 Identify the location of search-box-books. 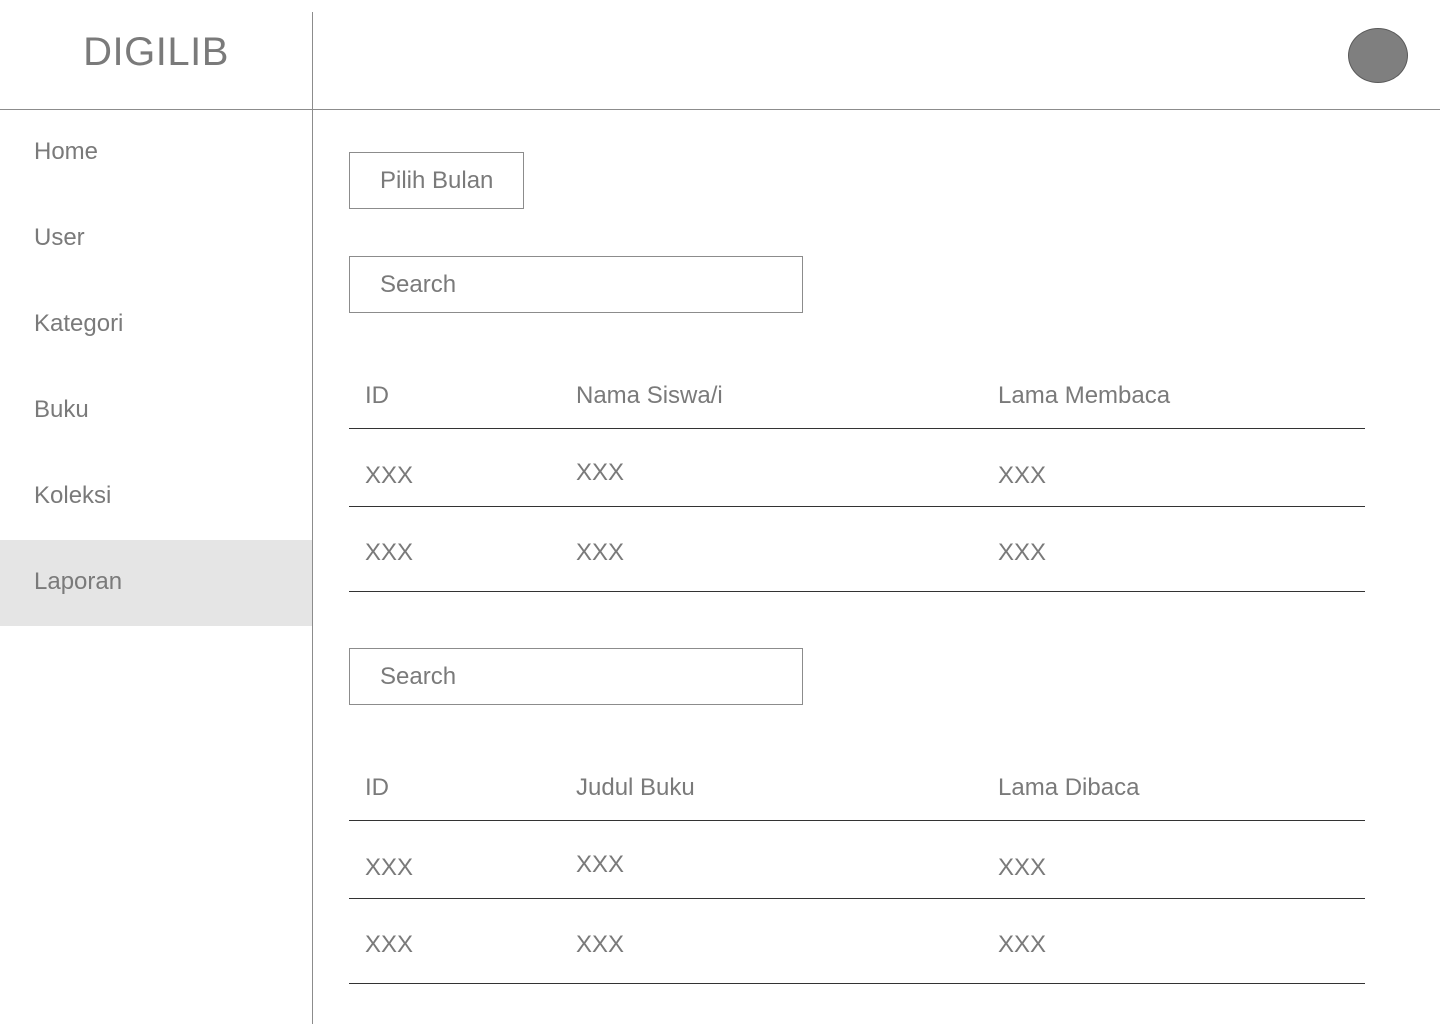
(576, 676).